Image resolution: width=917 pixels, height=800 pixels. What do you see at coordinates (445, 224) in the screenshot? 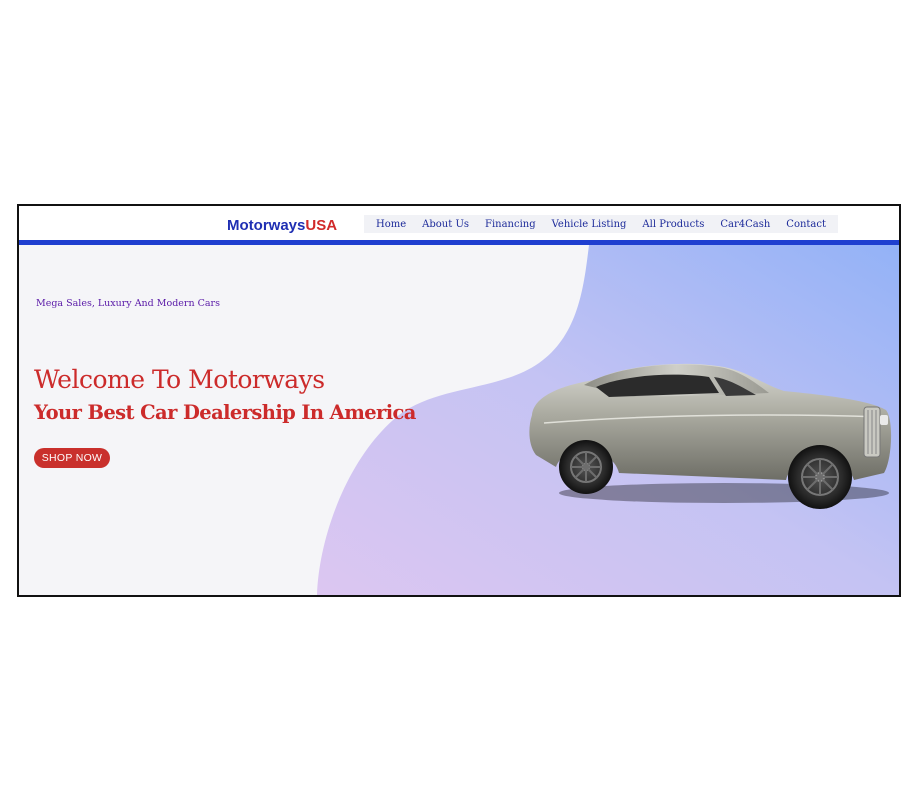
I see `nav-item-about-us: About Us` at bounding box center [445, 224].